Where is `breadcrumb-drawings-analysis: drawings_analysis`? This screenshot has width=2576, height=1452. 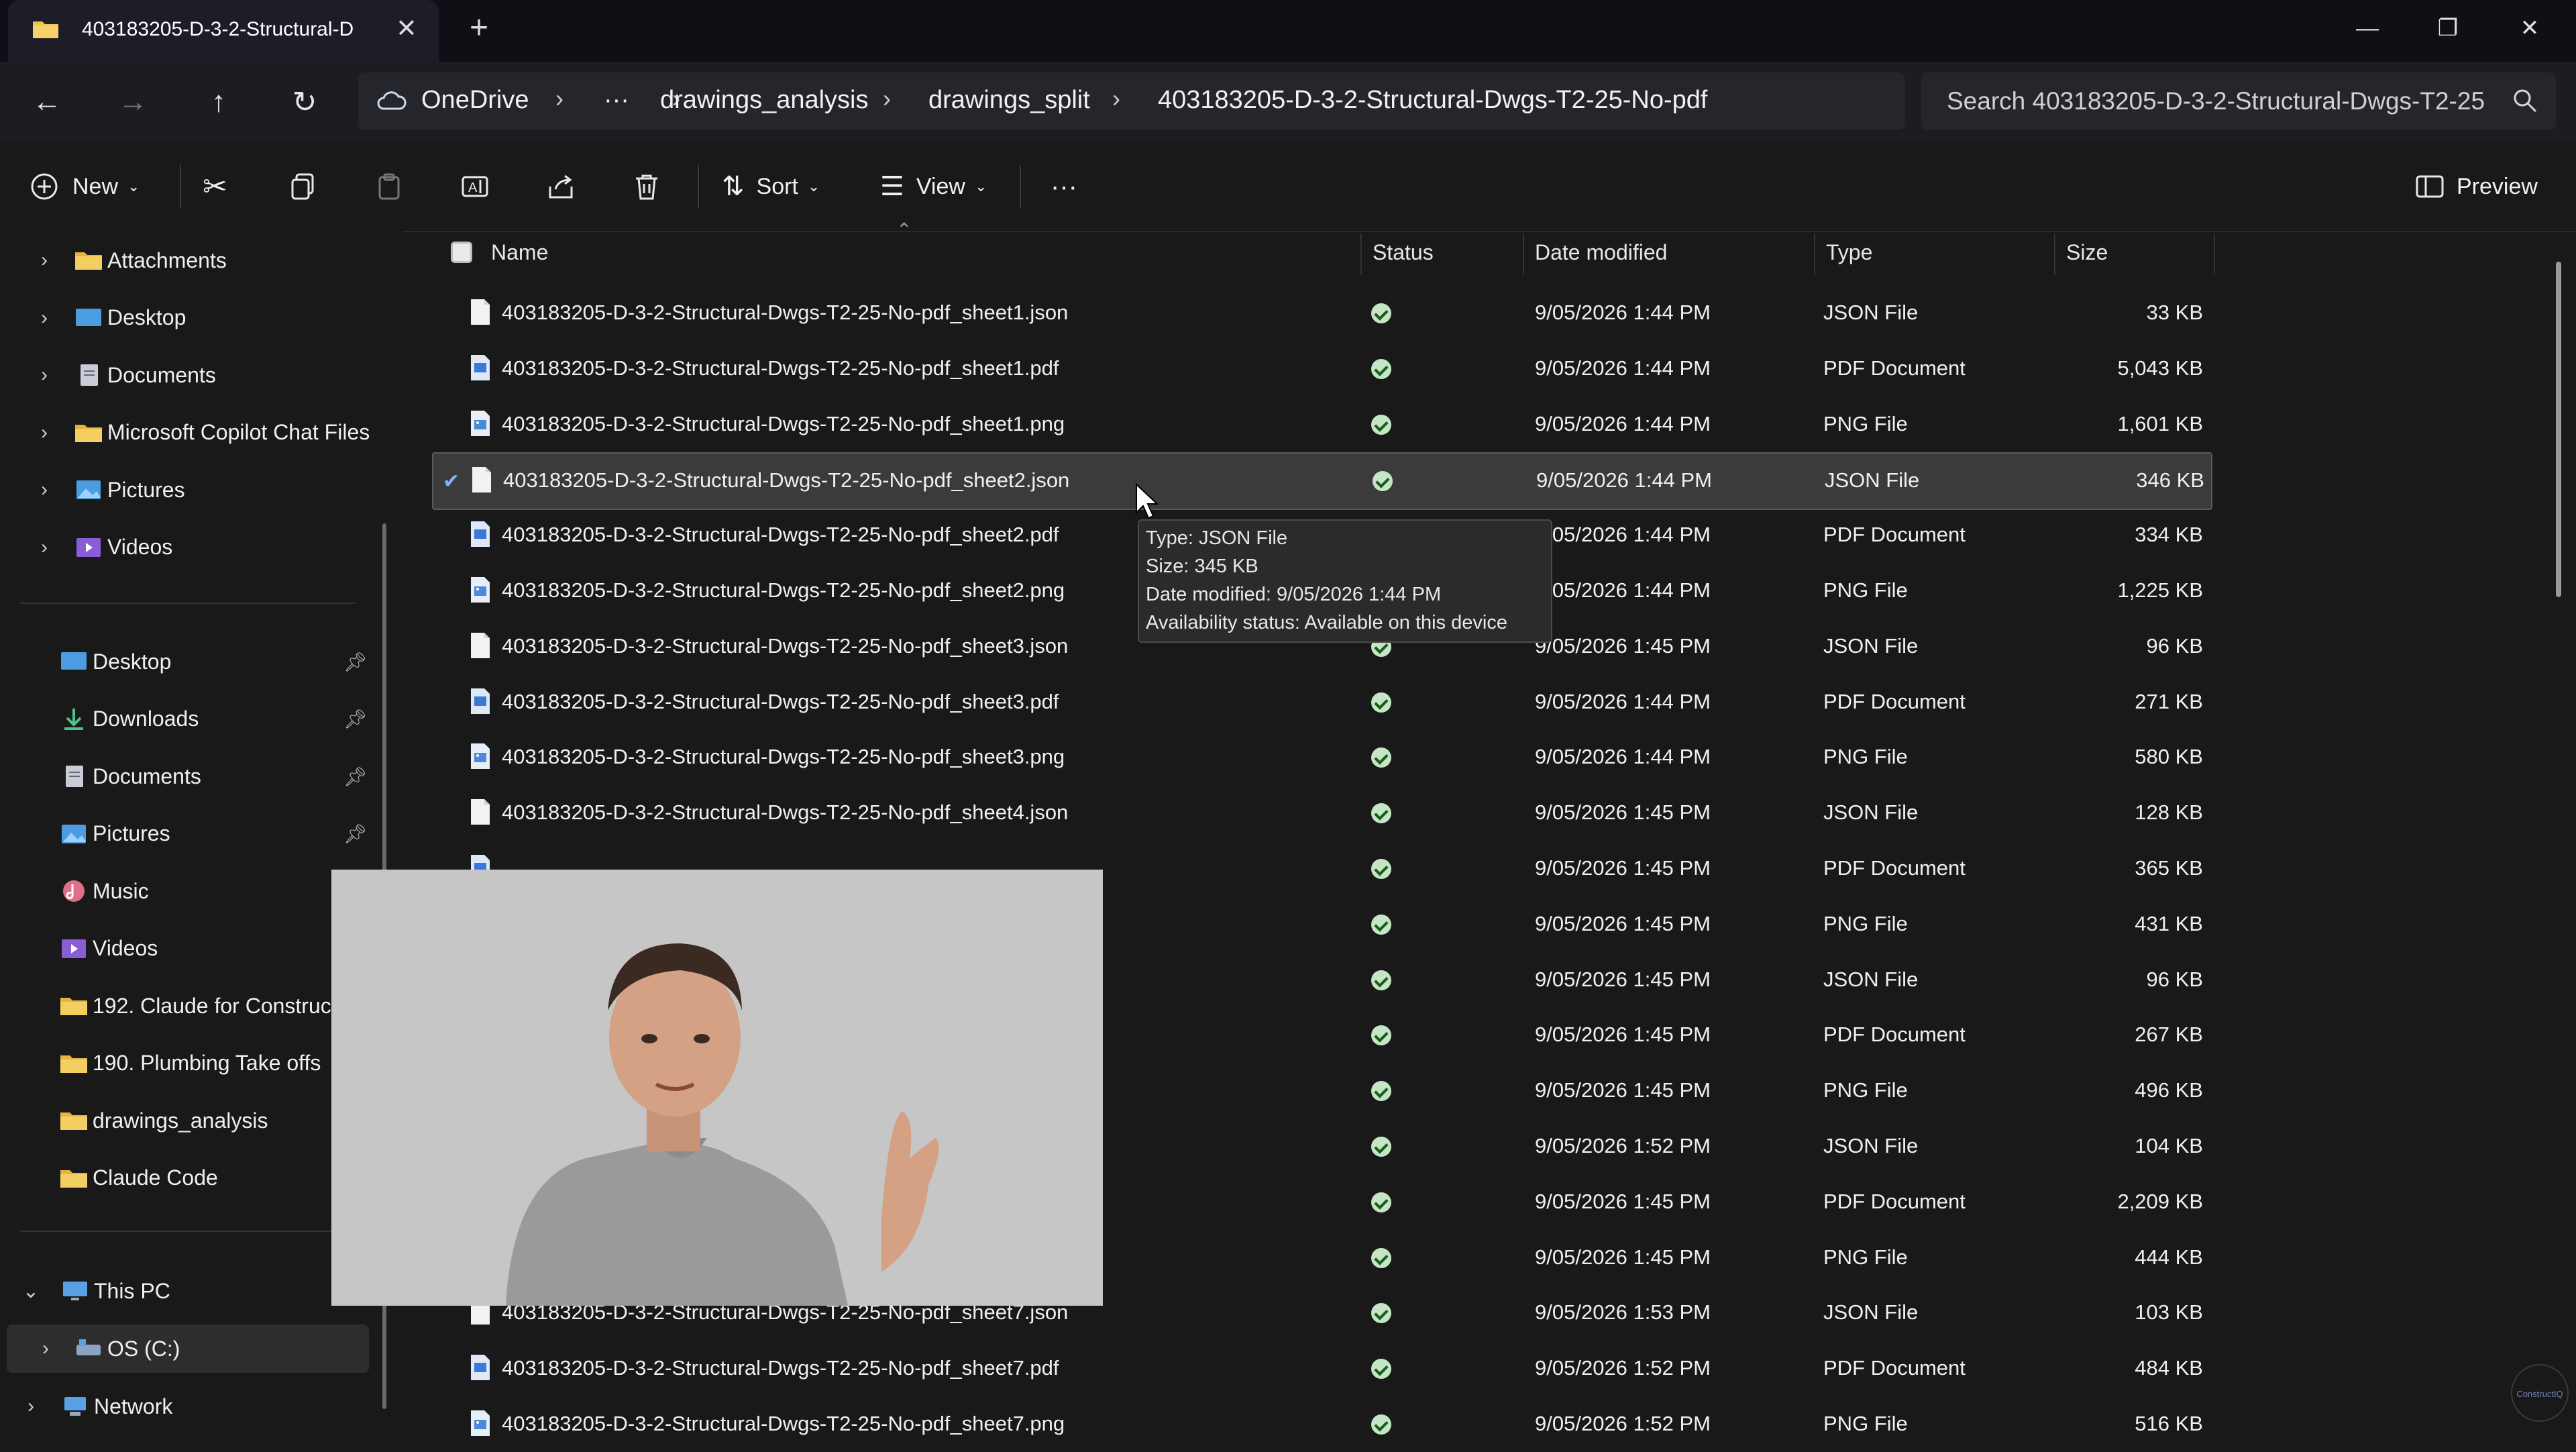
breadcrumb-drawings-analysis: drawings_analysis is located at coordinates (764, 100).